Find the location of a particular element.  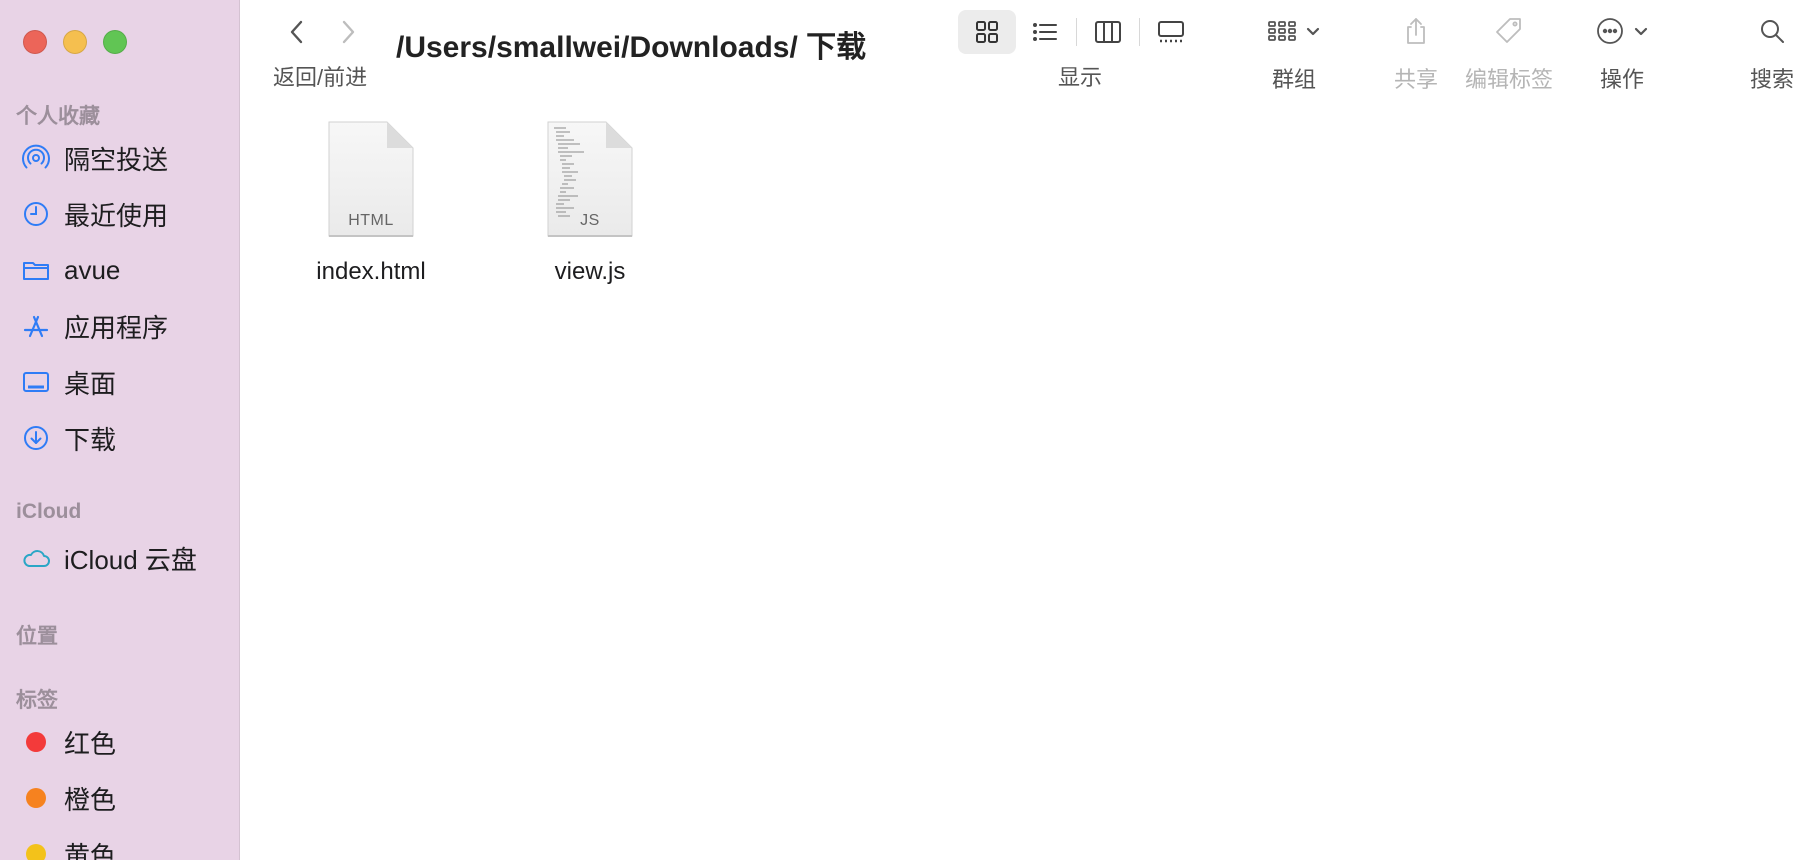

sidebar-item-airdrop: 隔空投送 is located at coordinates (120, 158).